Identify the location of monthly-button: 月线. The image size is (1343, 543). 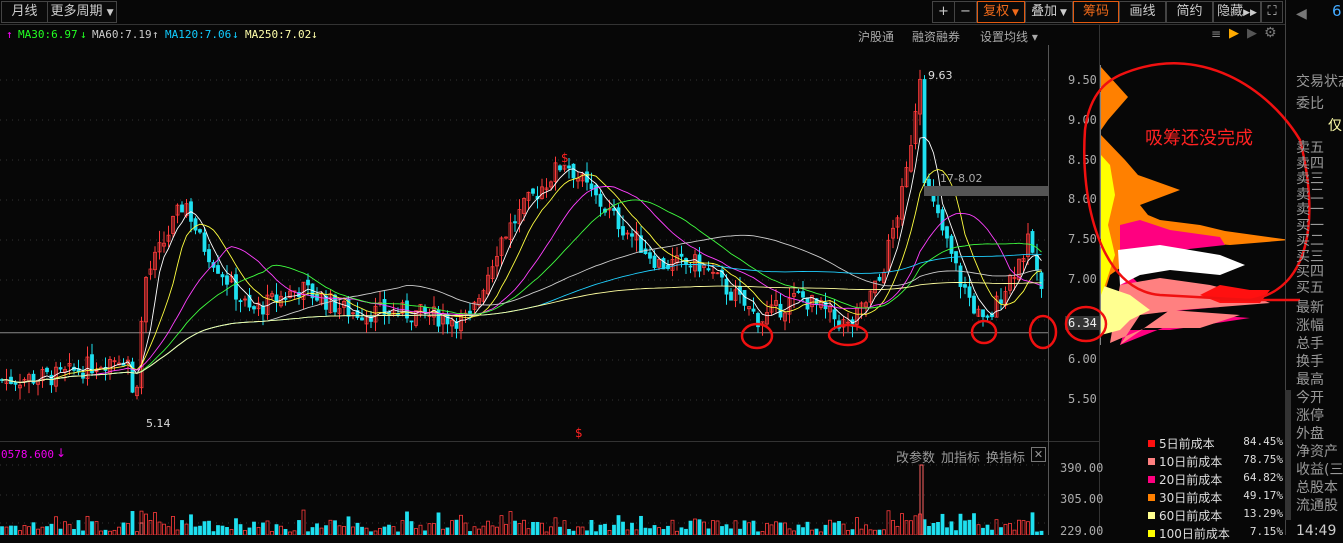
(24, 12).